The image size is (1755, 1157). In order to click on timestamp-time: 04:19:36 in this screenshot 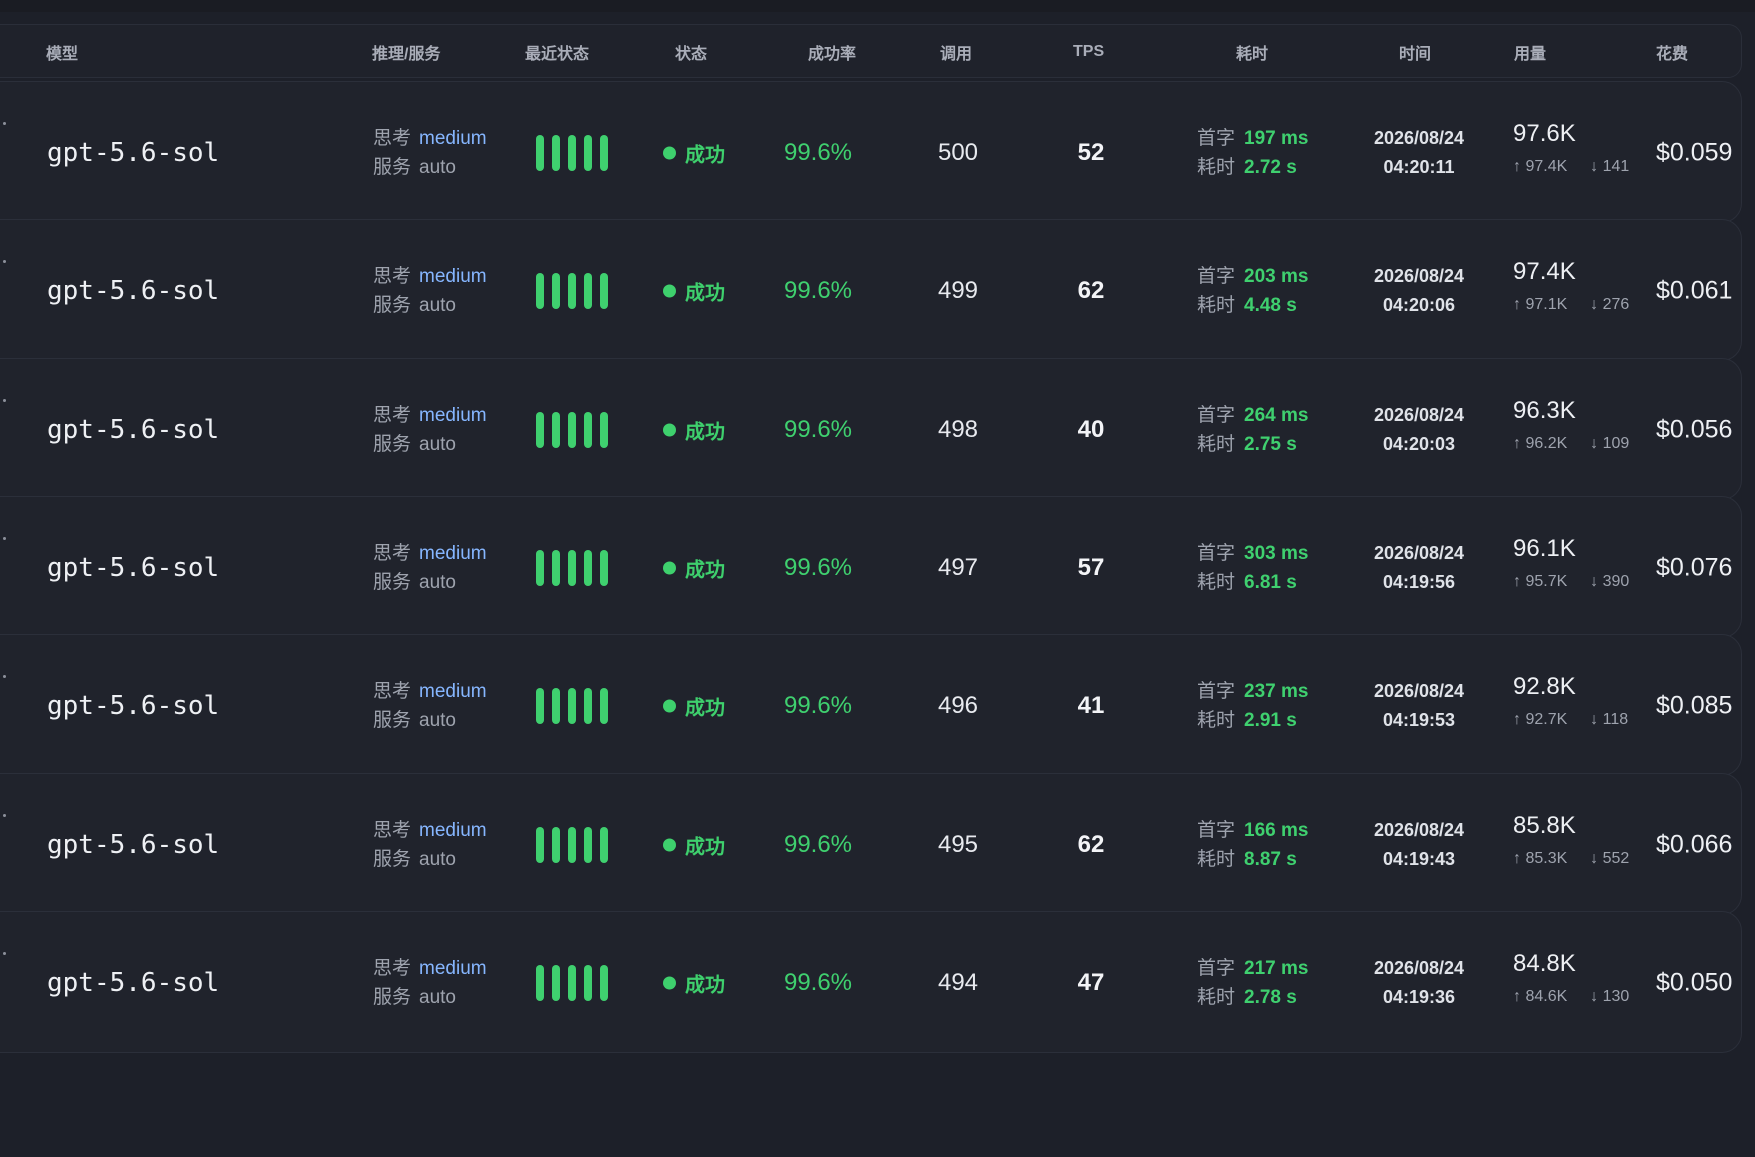, I will do `click(1419, 997)`.